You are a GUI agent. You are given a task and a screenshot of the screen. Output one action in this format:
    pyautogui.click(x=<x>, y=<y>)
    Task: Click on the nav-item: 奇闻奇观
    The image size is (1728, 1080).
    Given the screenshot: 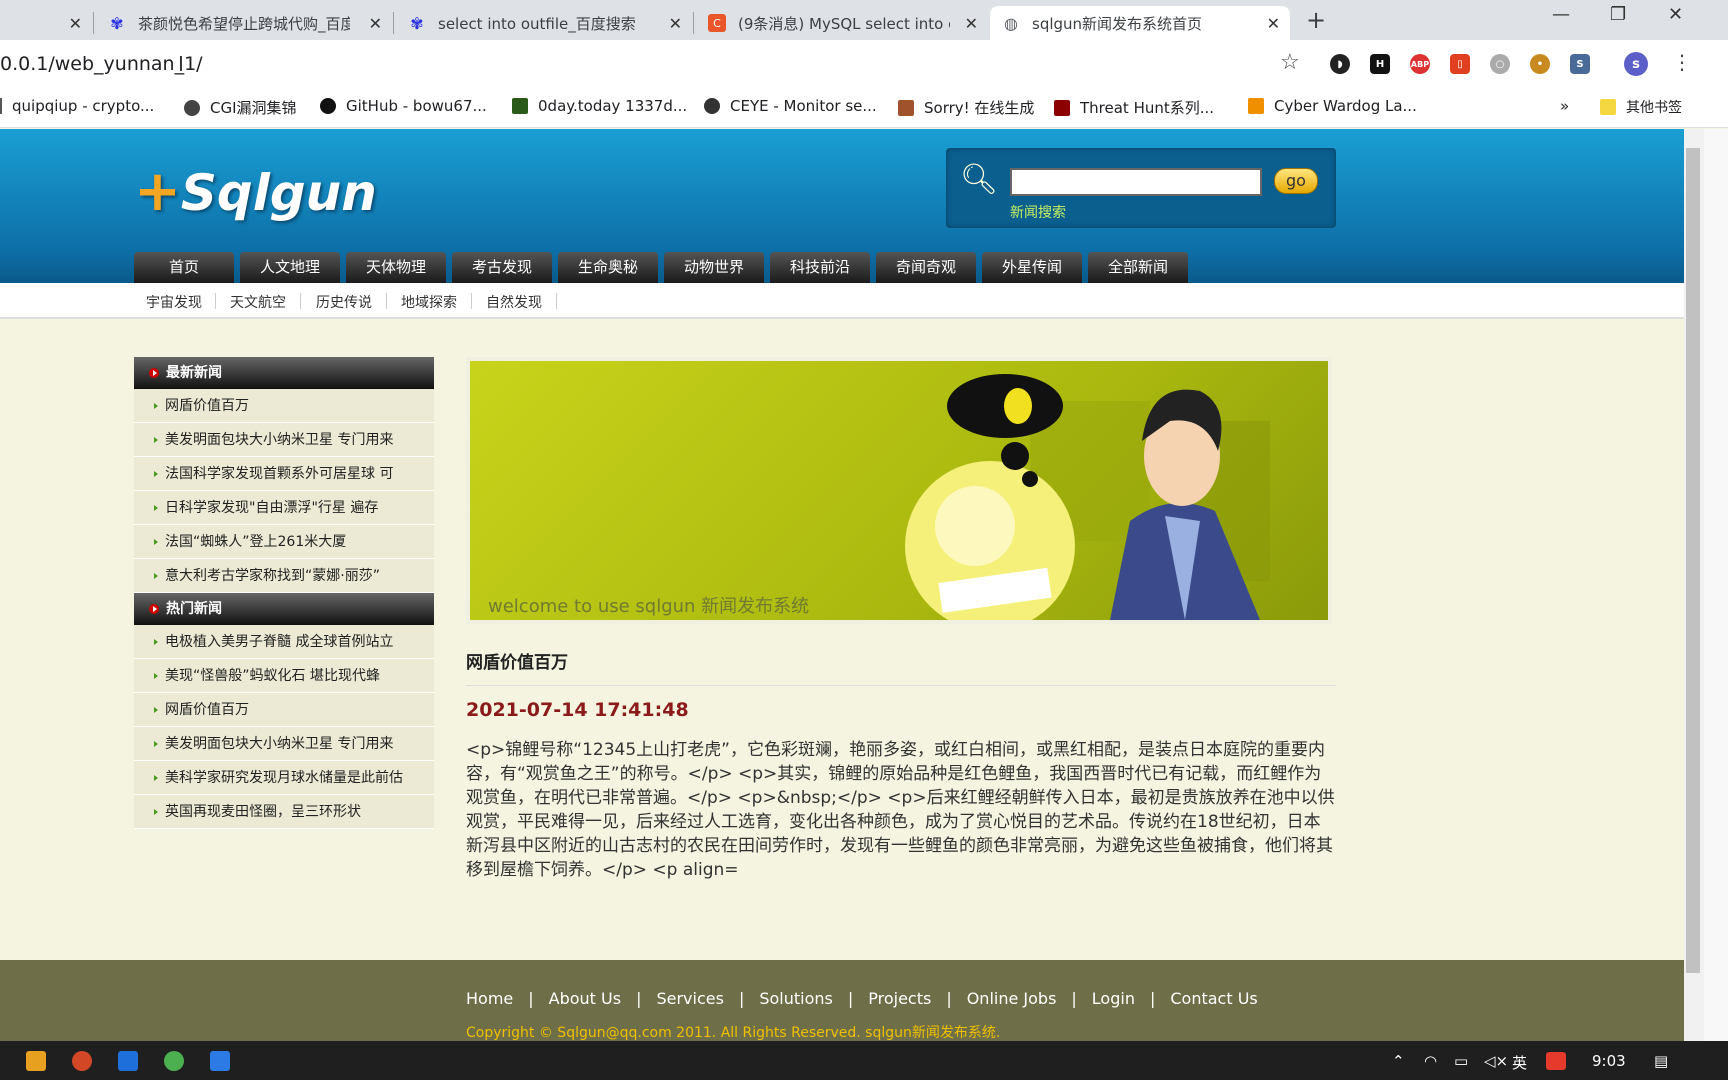 What is the action you would take?
    pyautogui.click(x=926, y=267)
    